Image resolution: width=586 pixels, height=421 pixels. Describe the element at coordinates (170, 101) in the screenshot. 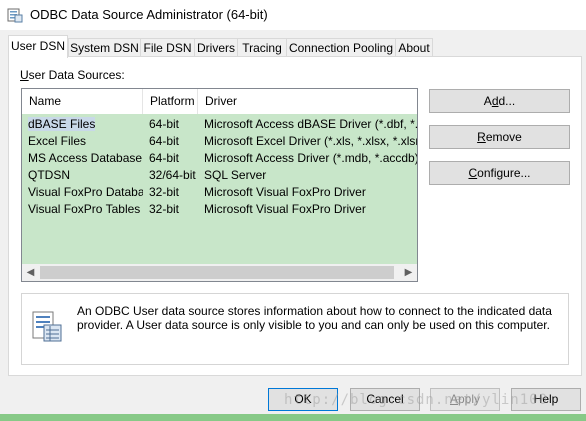

I see `column-header-platform: Platform` at that location.